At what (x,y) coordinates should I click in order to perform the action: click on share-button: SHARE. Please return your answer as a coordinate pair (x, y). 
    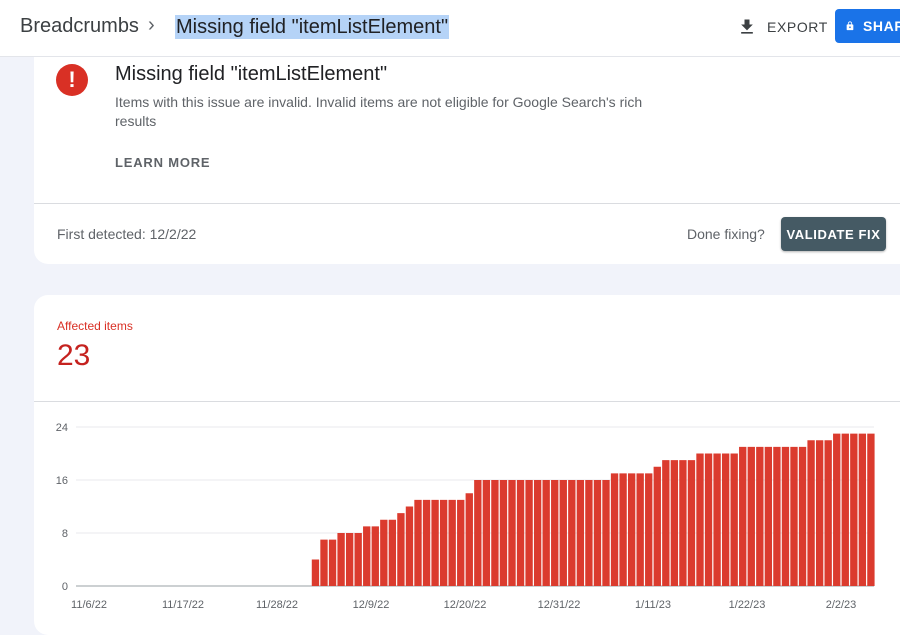
    Looking at the image, I should click on (867, 26).